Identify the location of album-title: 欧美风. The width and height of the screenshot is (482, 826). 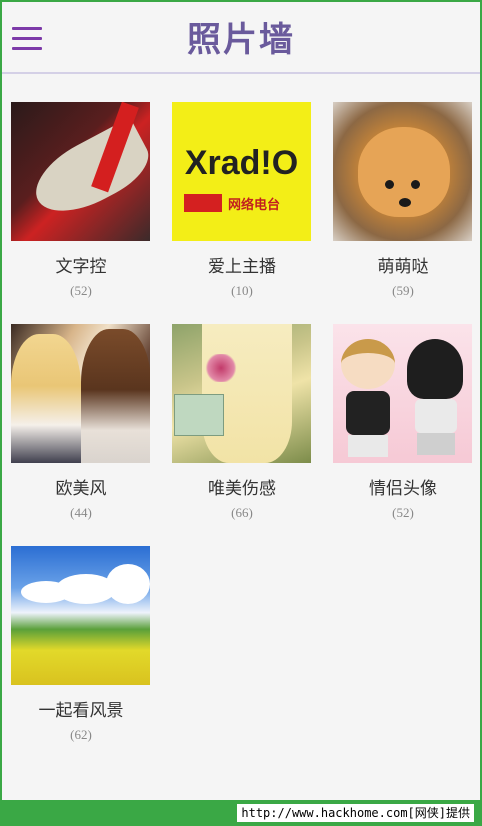
(81, 489).